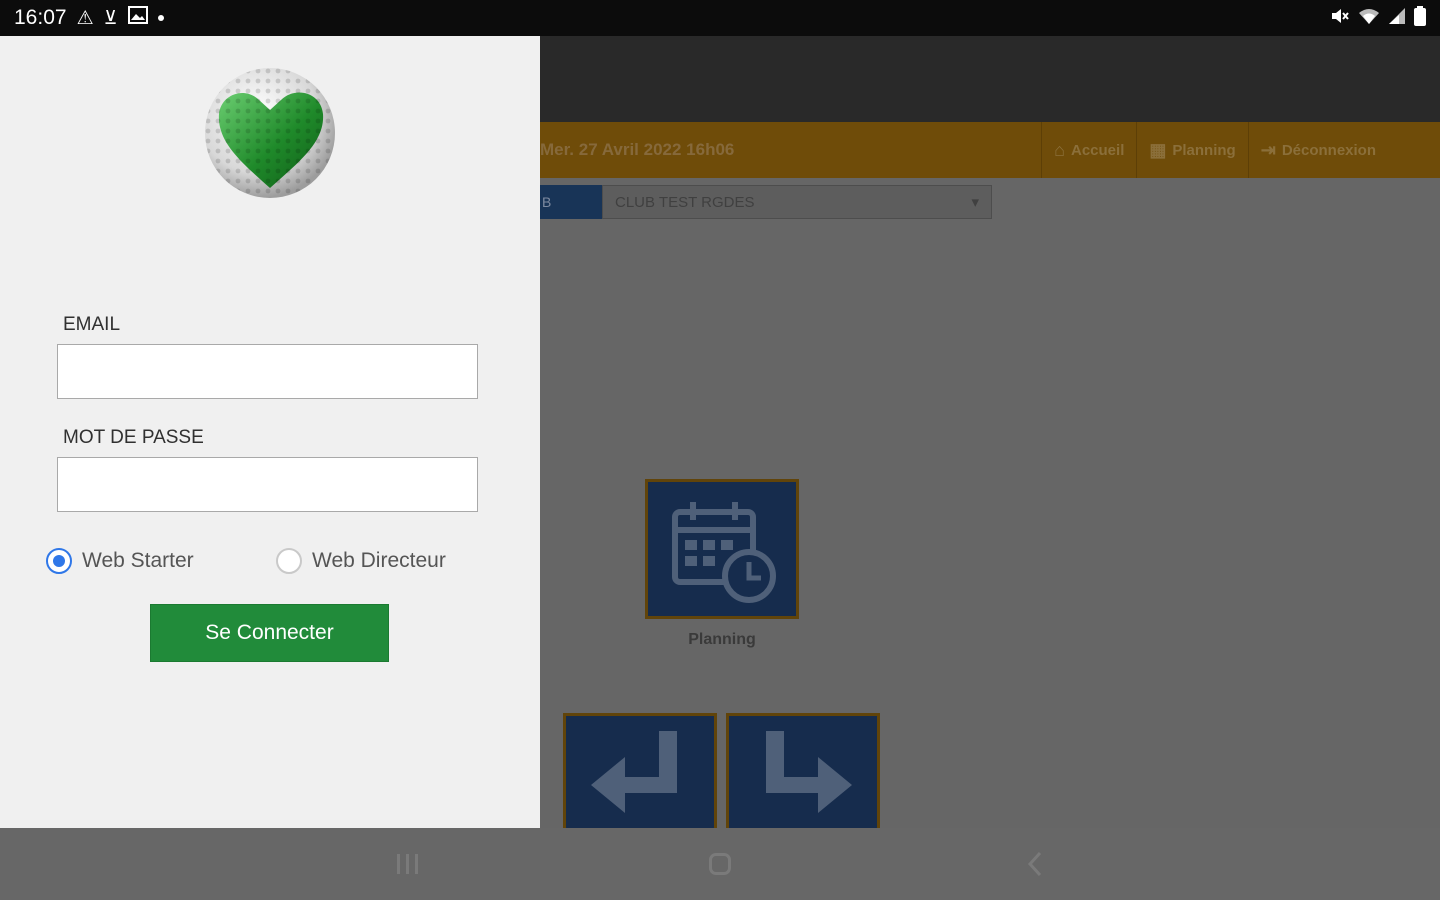 The width and height of the screenshot is (1440, 900). I want to click on club-select-value: CLUB TEST RGDES, so click(685, 202).